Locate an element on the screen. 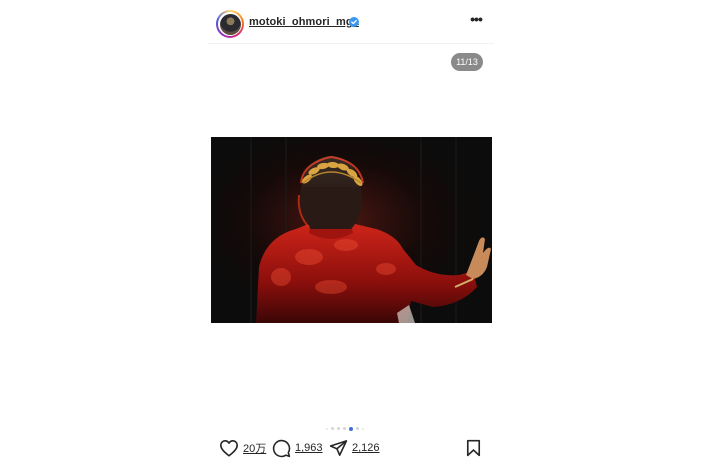 Image resolution: width=702 pixels, height=464 pixels. image-counter-badge: 11/13 is located at coordinates (467, 62).